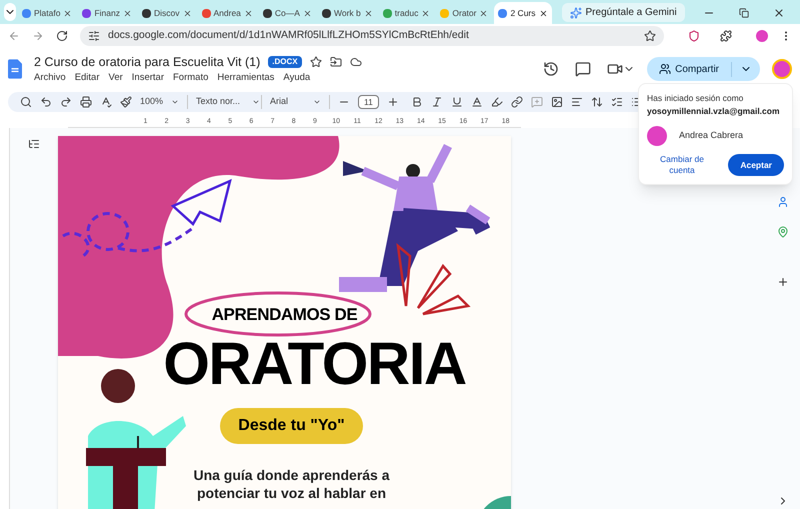  What do you see at coordinates (576, 102) in the screenshot?
I see `align-icon` at bounding box center [576, 102].